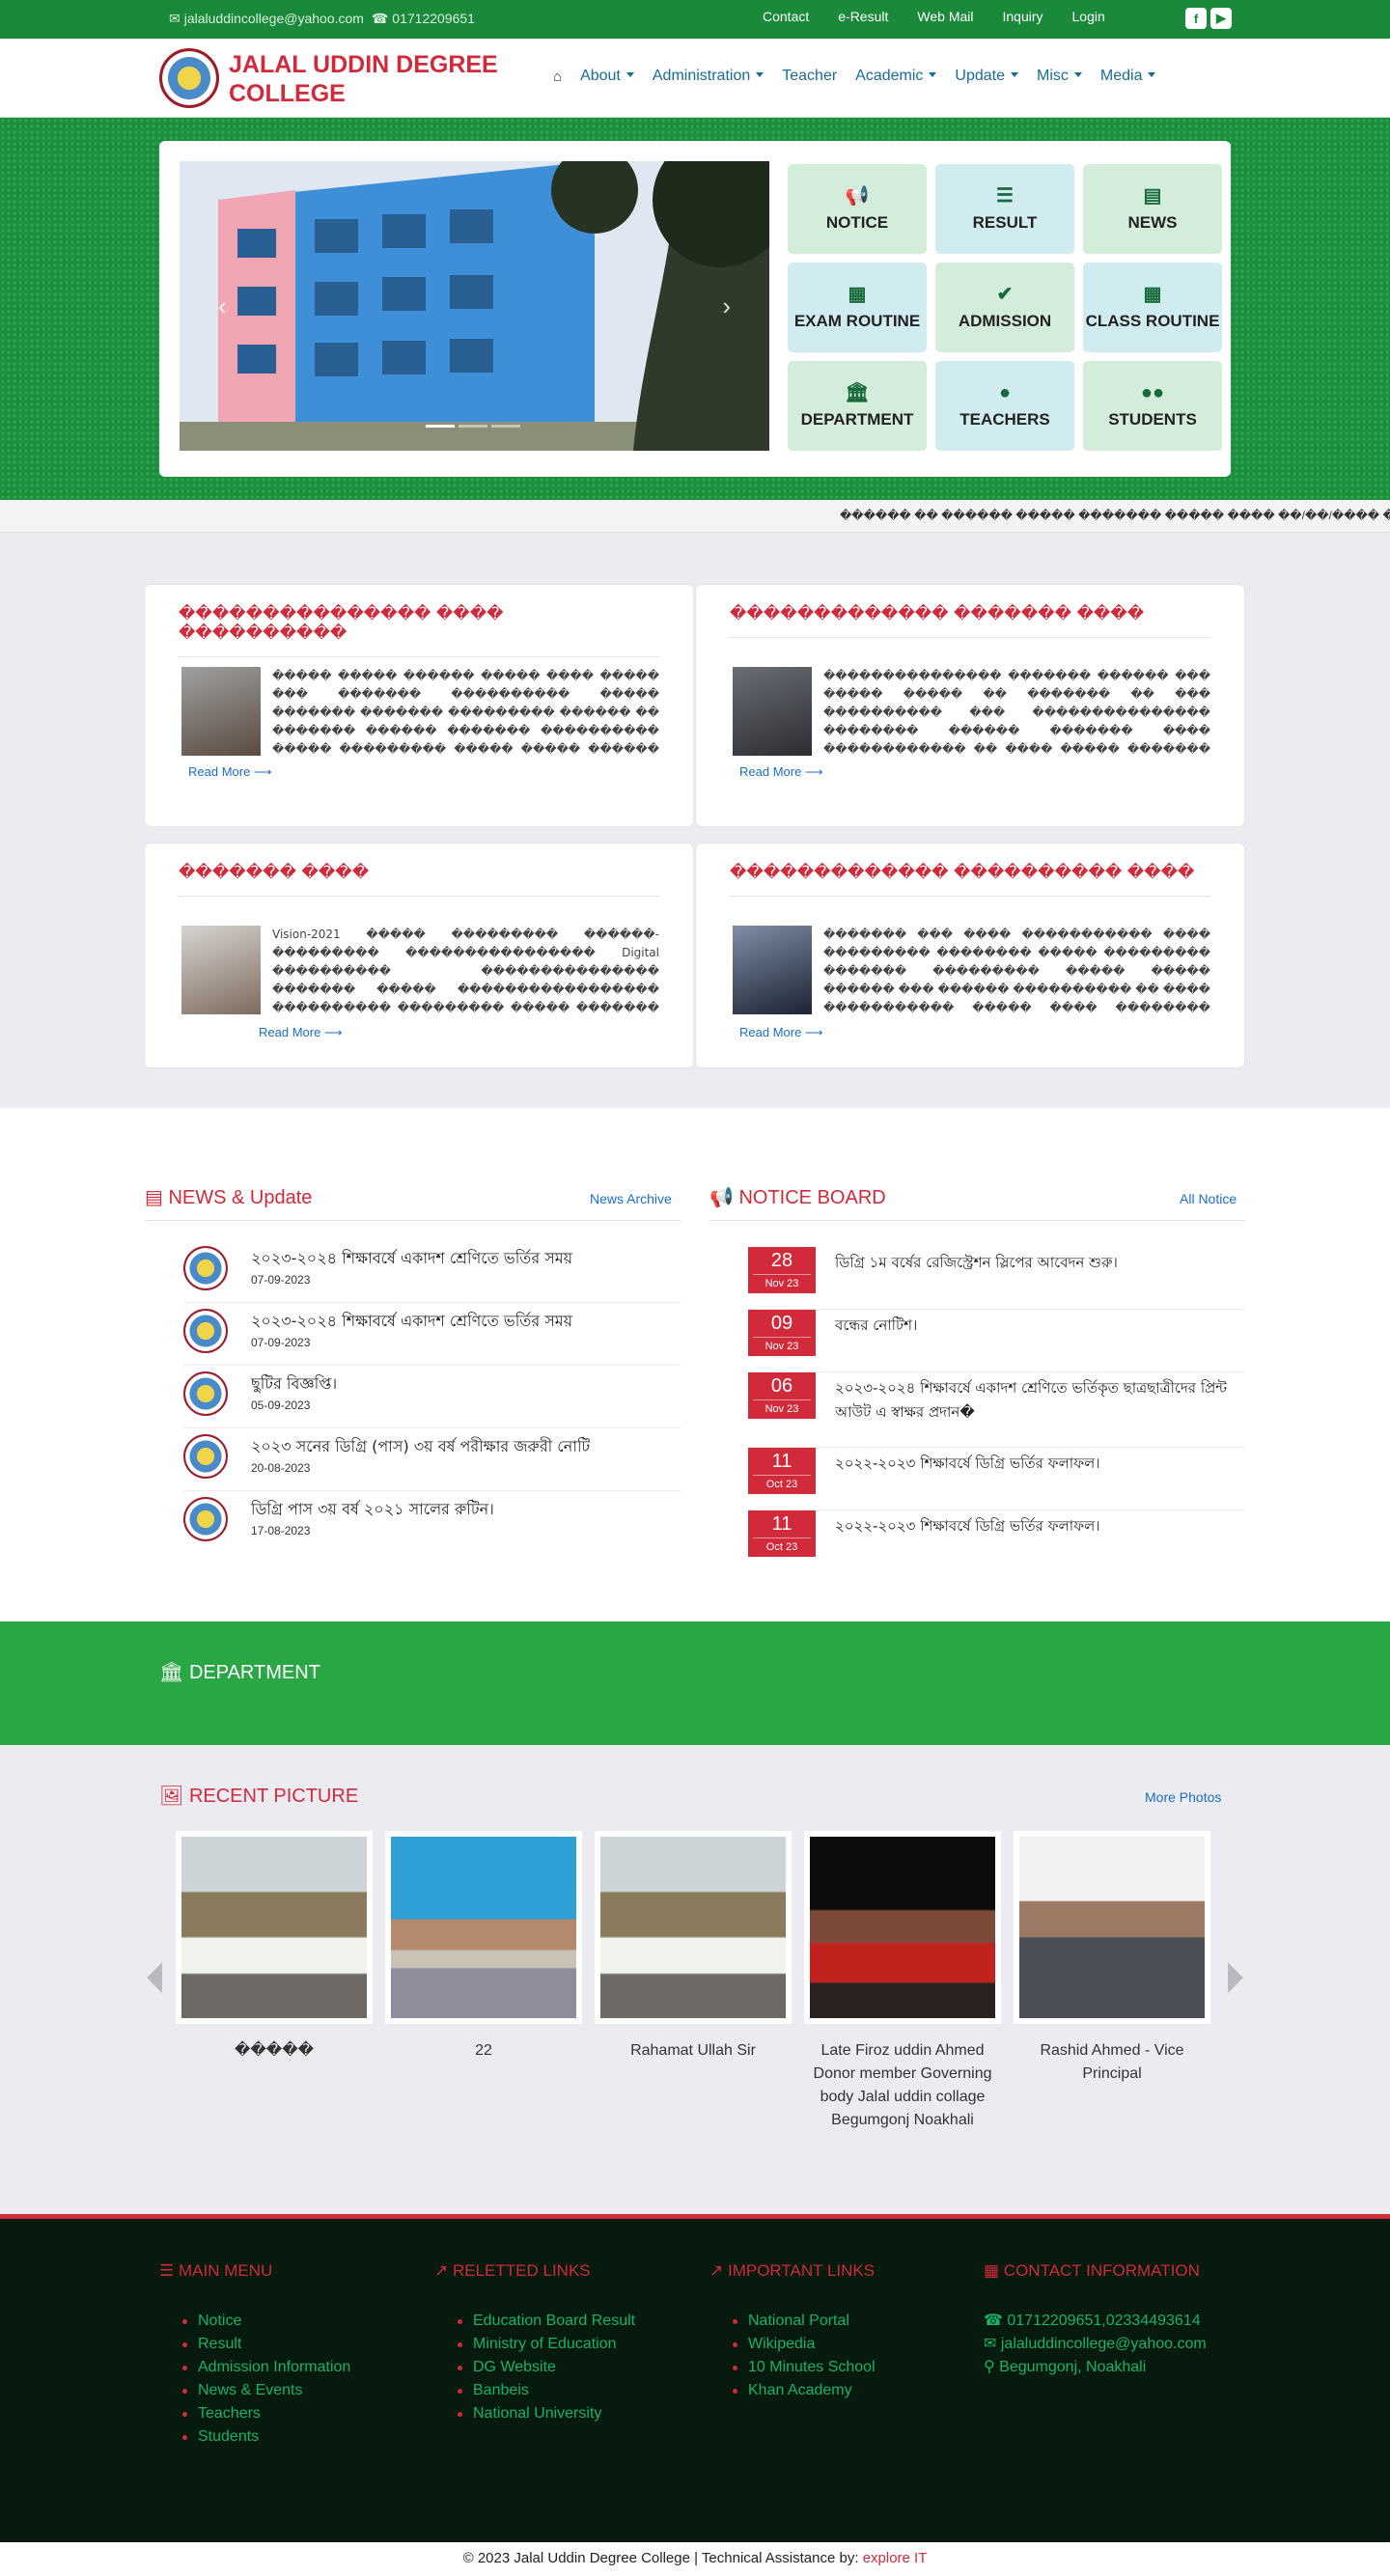 This screenshot has width=1390, height=2576. I want to click on news-title: ডিগ্রি পাস ৩য় বর্ষ ২০২১ সালের রুটিন।, so click(372, 1510).